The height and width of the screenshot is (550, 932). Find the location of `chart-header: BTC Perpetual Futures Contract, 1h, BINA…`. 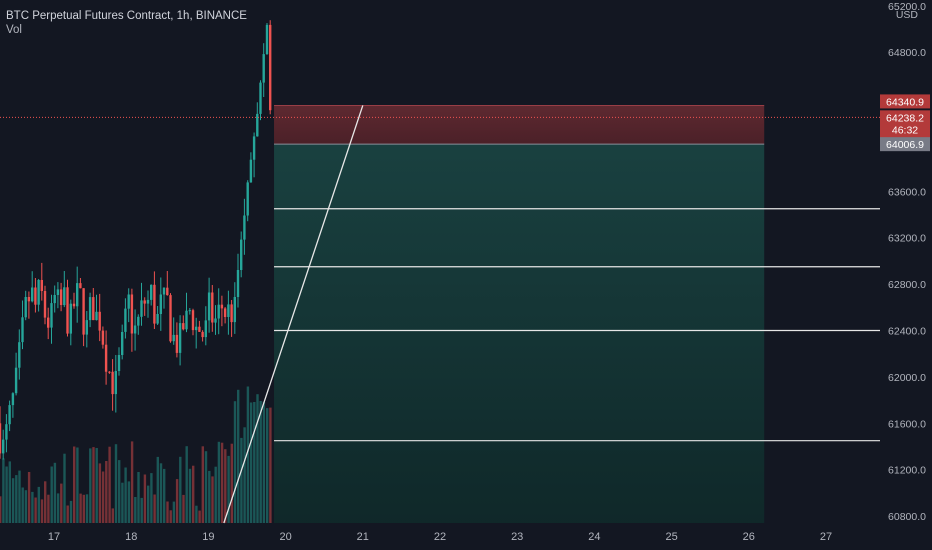

chart-header: BTC Perpetual Futures Contract, 1h, BINA… is located at coordinates (126, 23).